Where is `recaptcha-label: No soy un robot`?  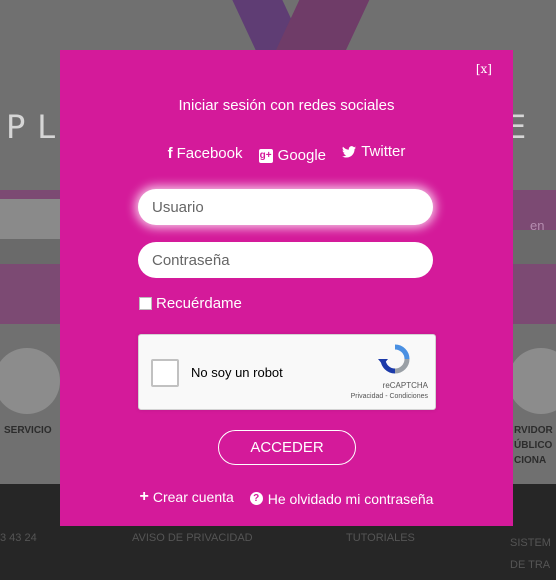 recaptcha-label: No soy un robot is located at coordinates (237, 372).